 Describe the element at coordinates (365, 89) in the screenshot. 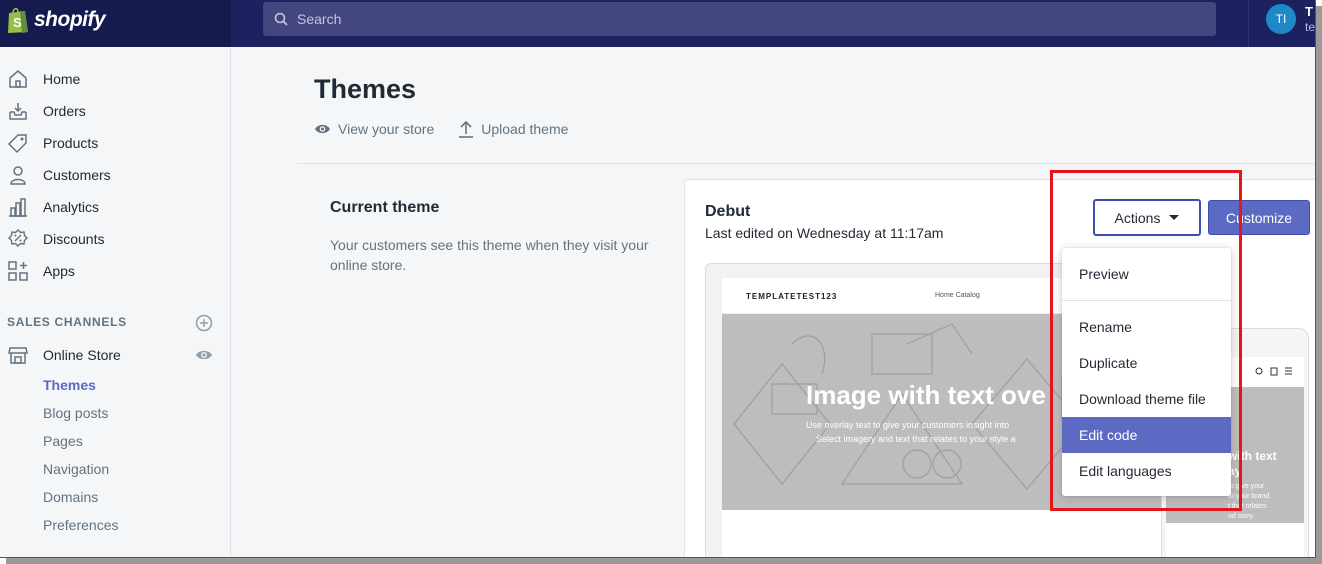

I see `page-title: Themes` at that location.